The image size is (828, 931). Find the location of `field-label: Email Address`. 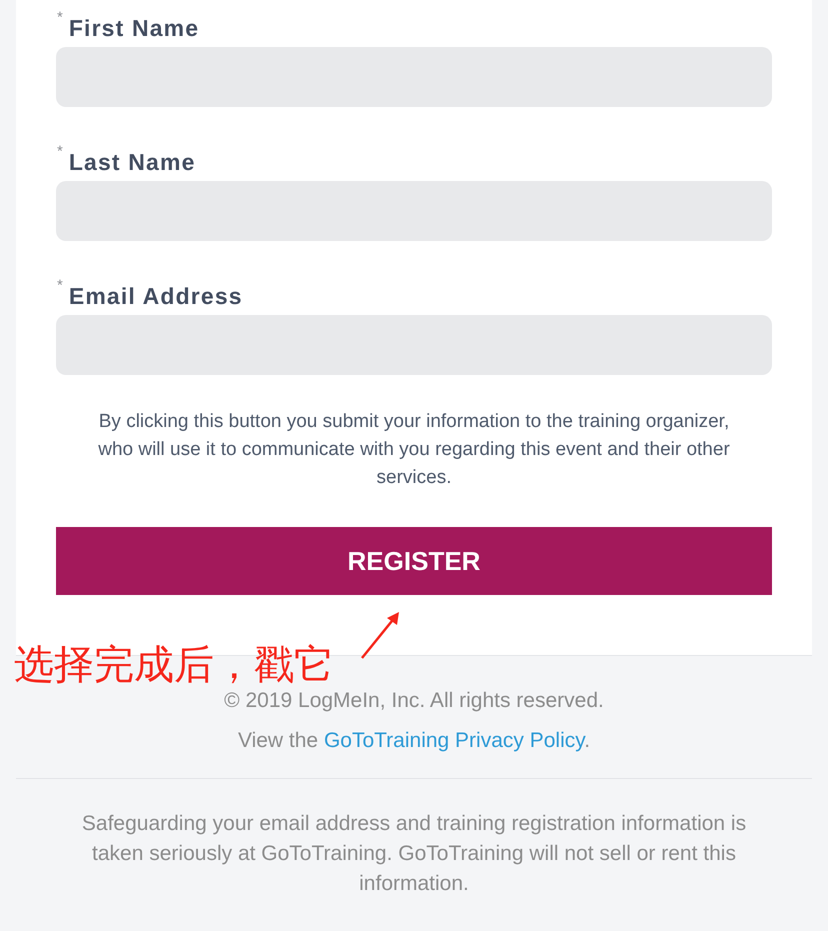

field-label: Email Address is located at coordinates (155, 296).